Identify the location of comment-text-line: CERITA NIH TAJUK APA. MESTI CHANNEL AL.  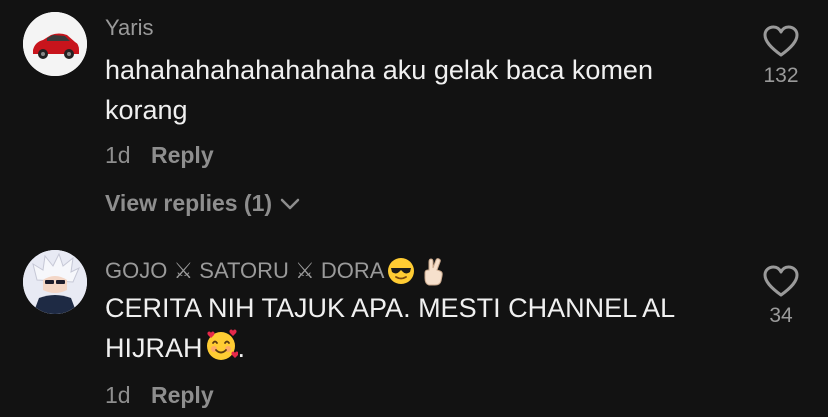
(390, 308).